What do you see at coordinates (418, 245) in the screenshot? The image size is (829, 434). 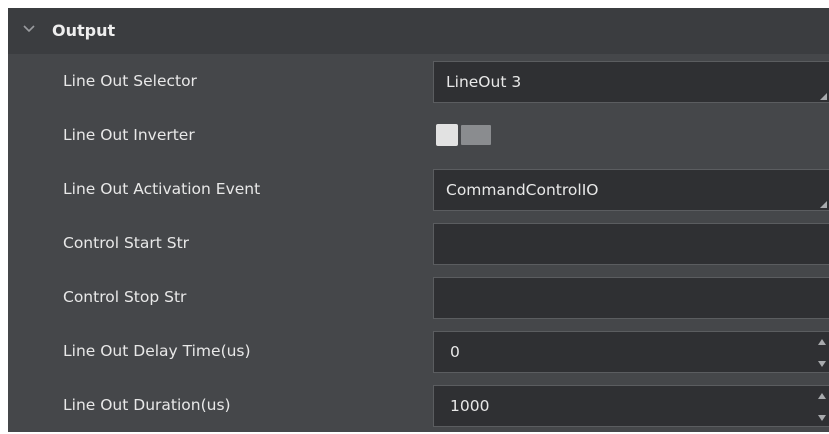 I see `row-control-start-str: Control Start Str` at bounding box center [418, 245].